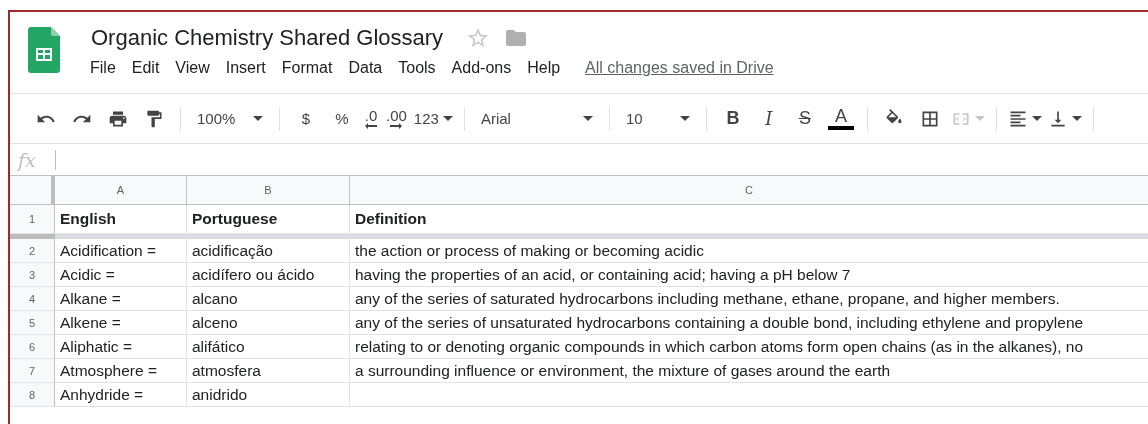 This screenshot has width=1148, height=424. What do you see at coordinates (145, 68) in the screenshot?
I see `menu-item: Edit` at bounding box center [145, 68].